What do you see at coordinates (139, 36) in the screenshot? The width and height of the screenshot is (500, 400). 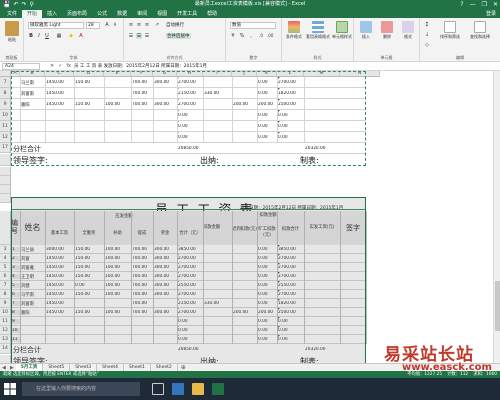 I see `align-center-icon: ☰` at bounding box center [139, 36].